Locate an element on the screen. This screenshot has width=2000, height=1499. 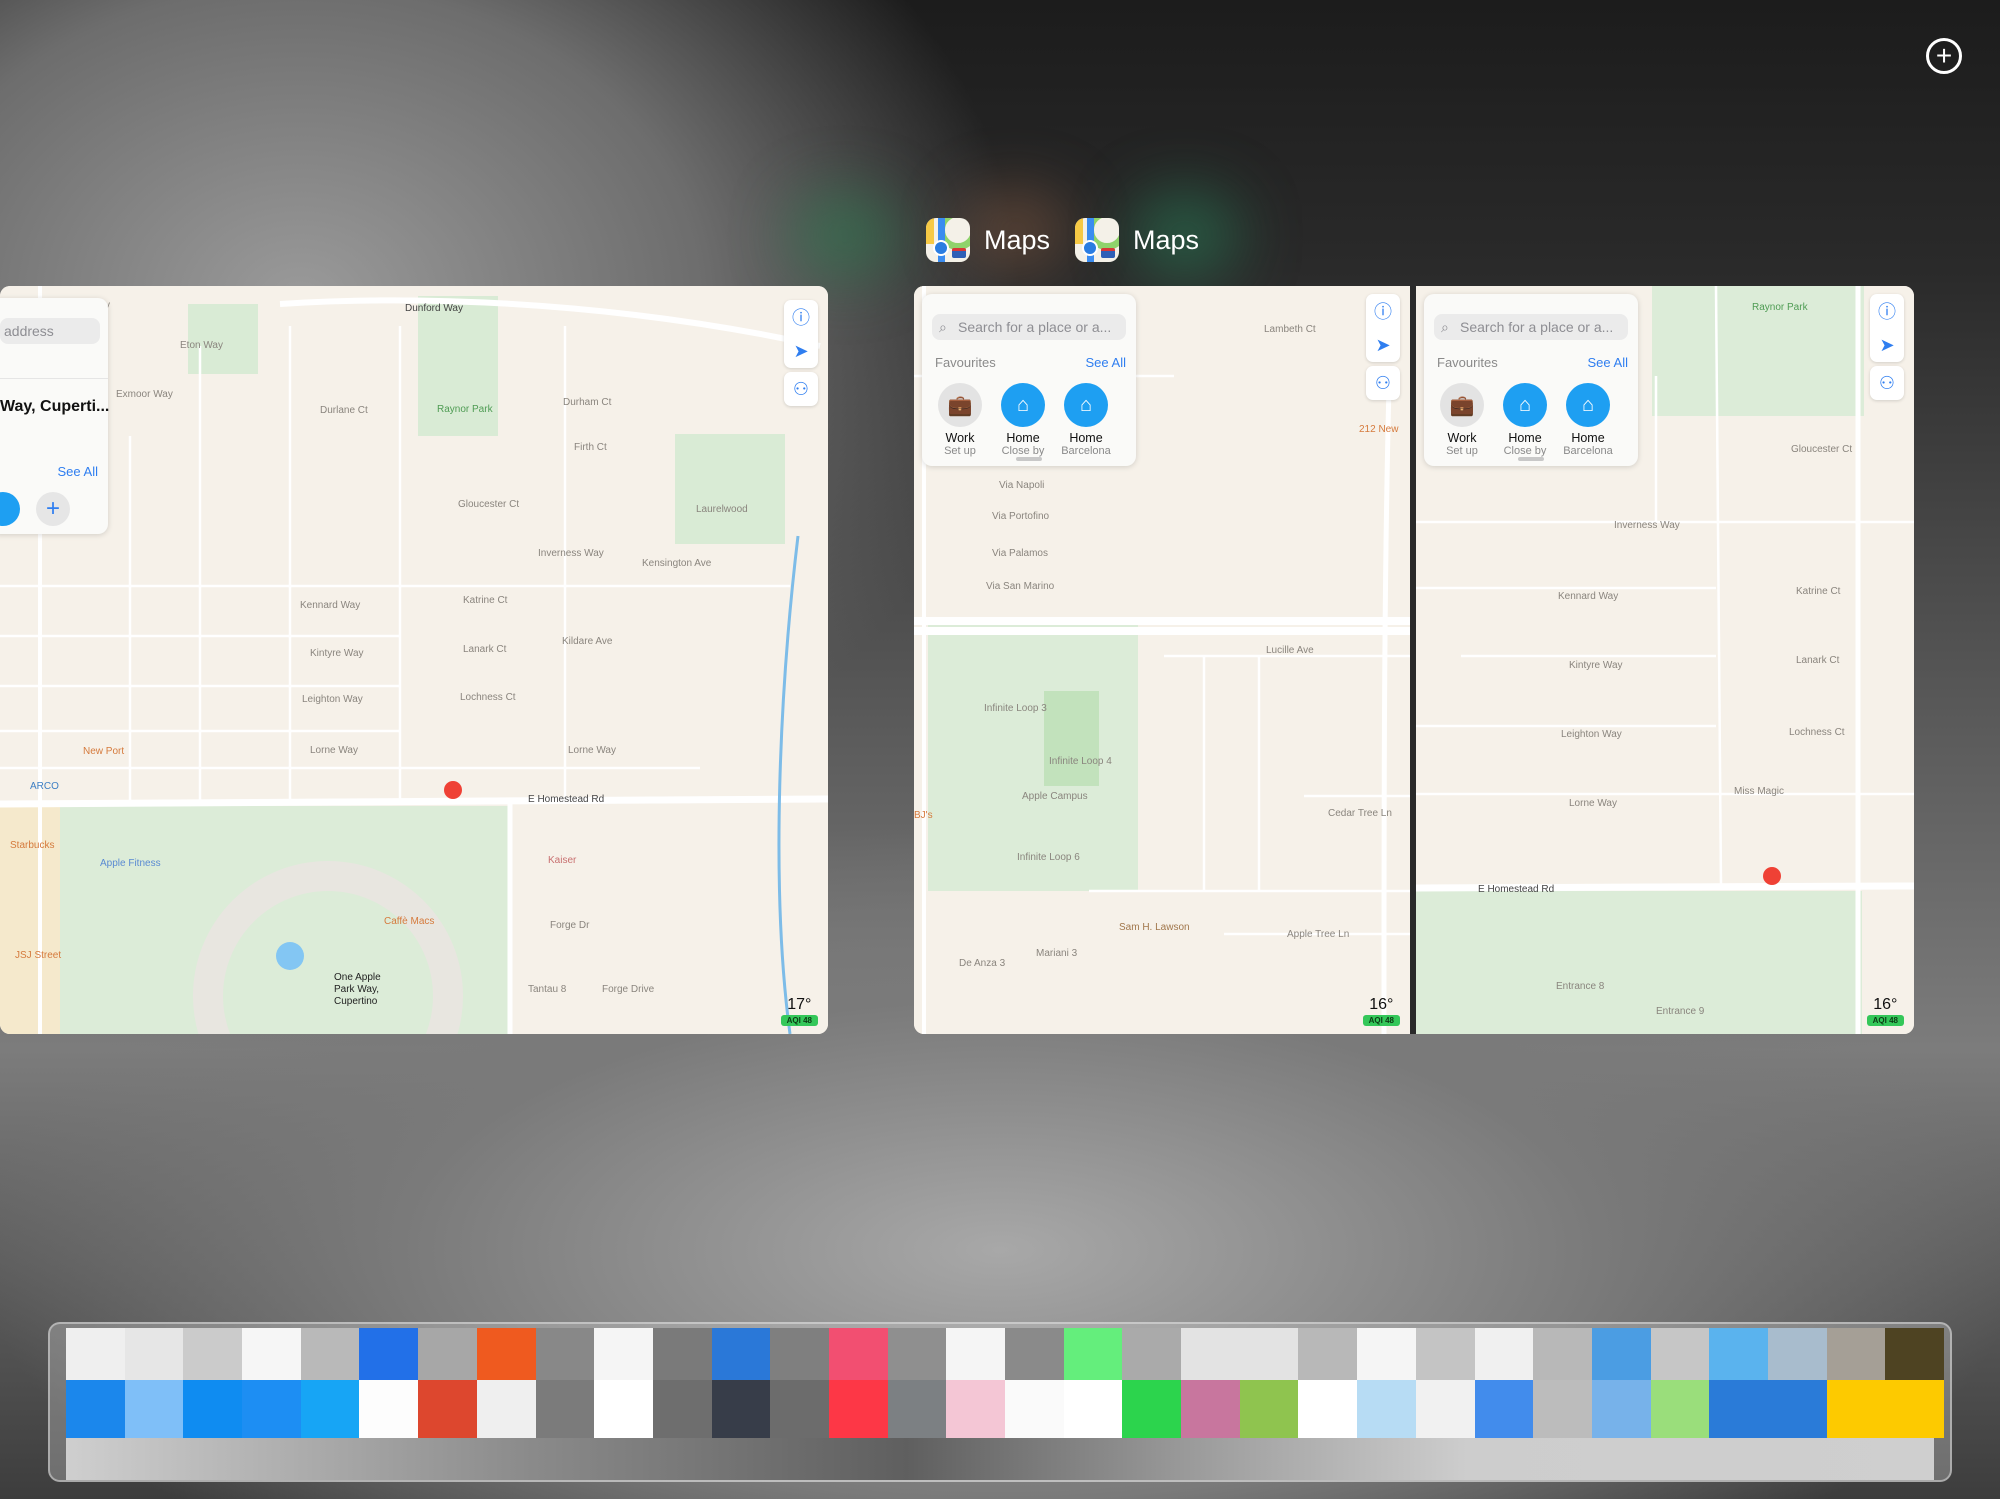
add-space-button: + is located at coordinates (1944, 56).